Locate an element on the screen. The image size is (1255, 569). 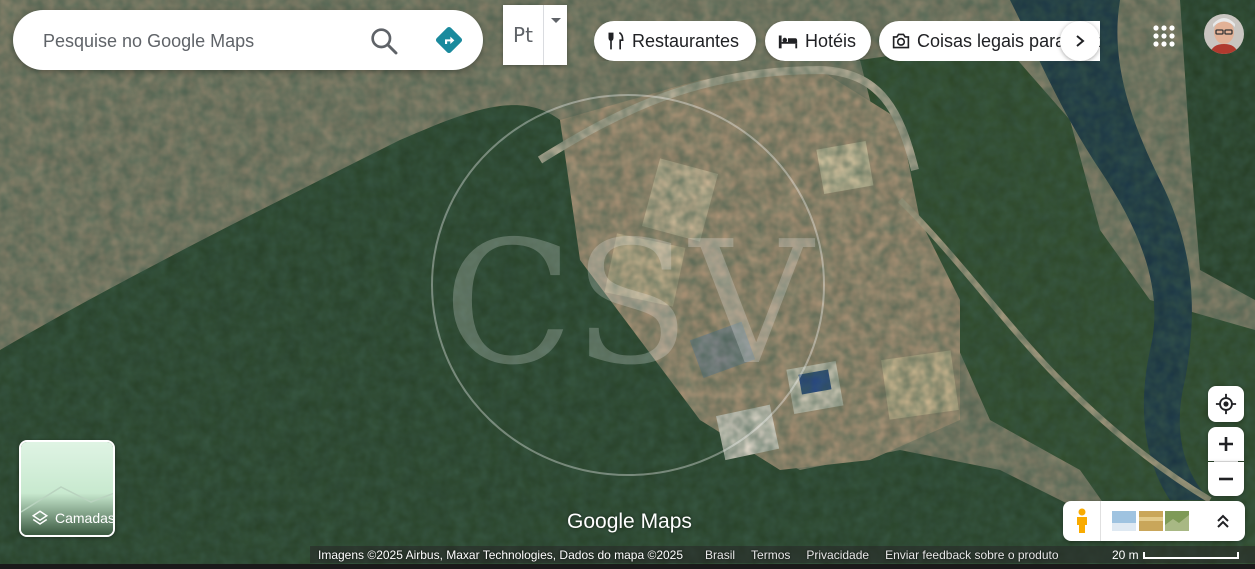
zoom-out-button is located at coordinates (1226, 479).